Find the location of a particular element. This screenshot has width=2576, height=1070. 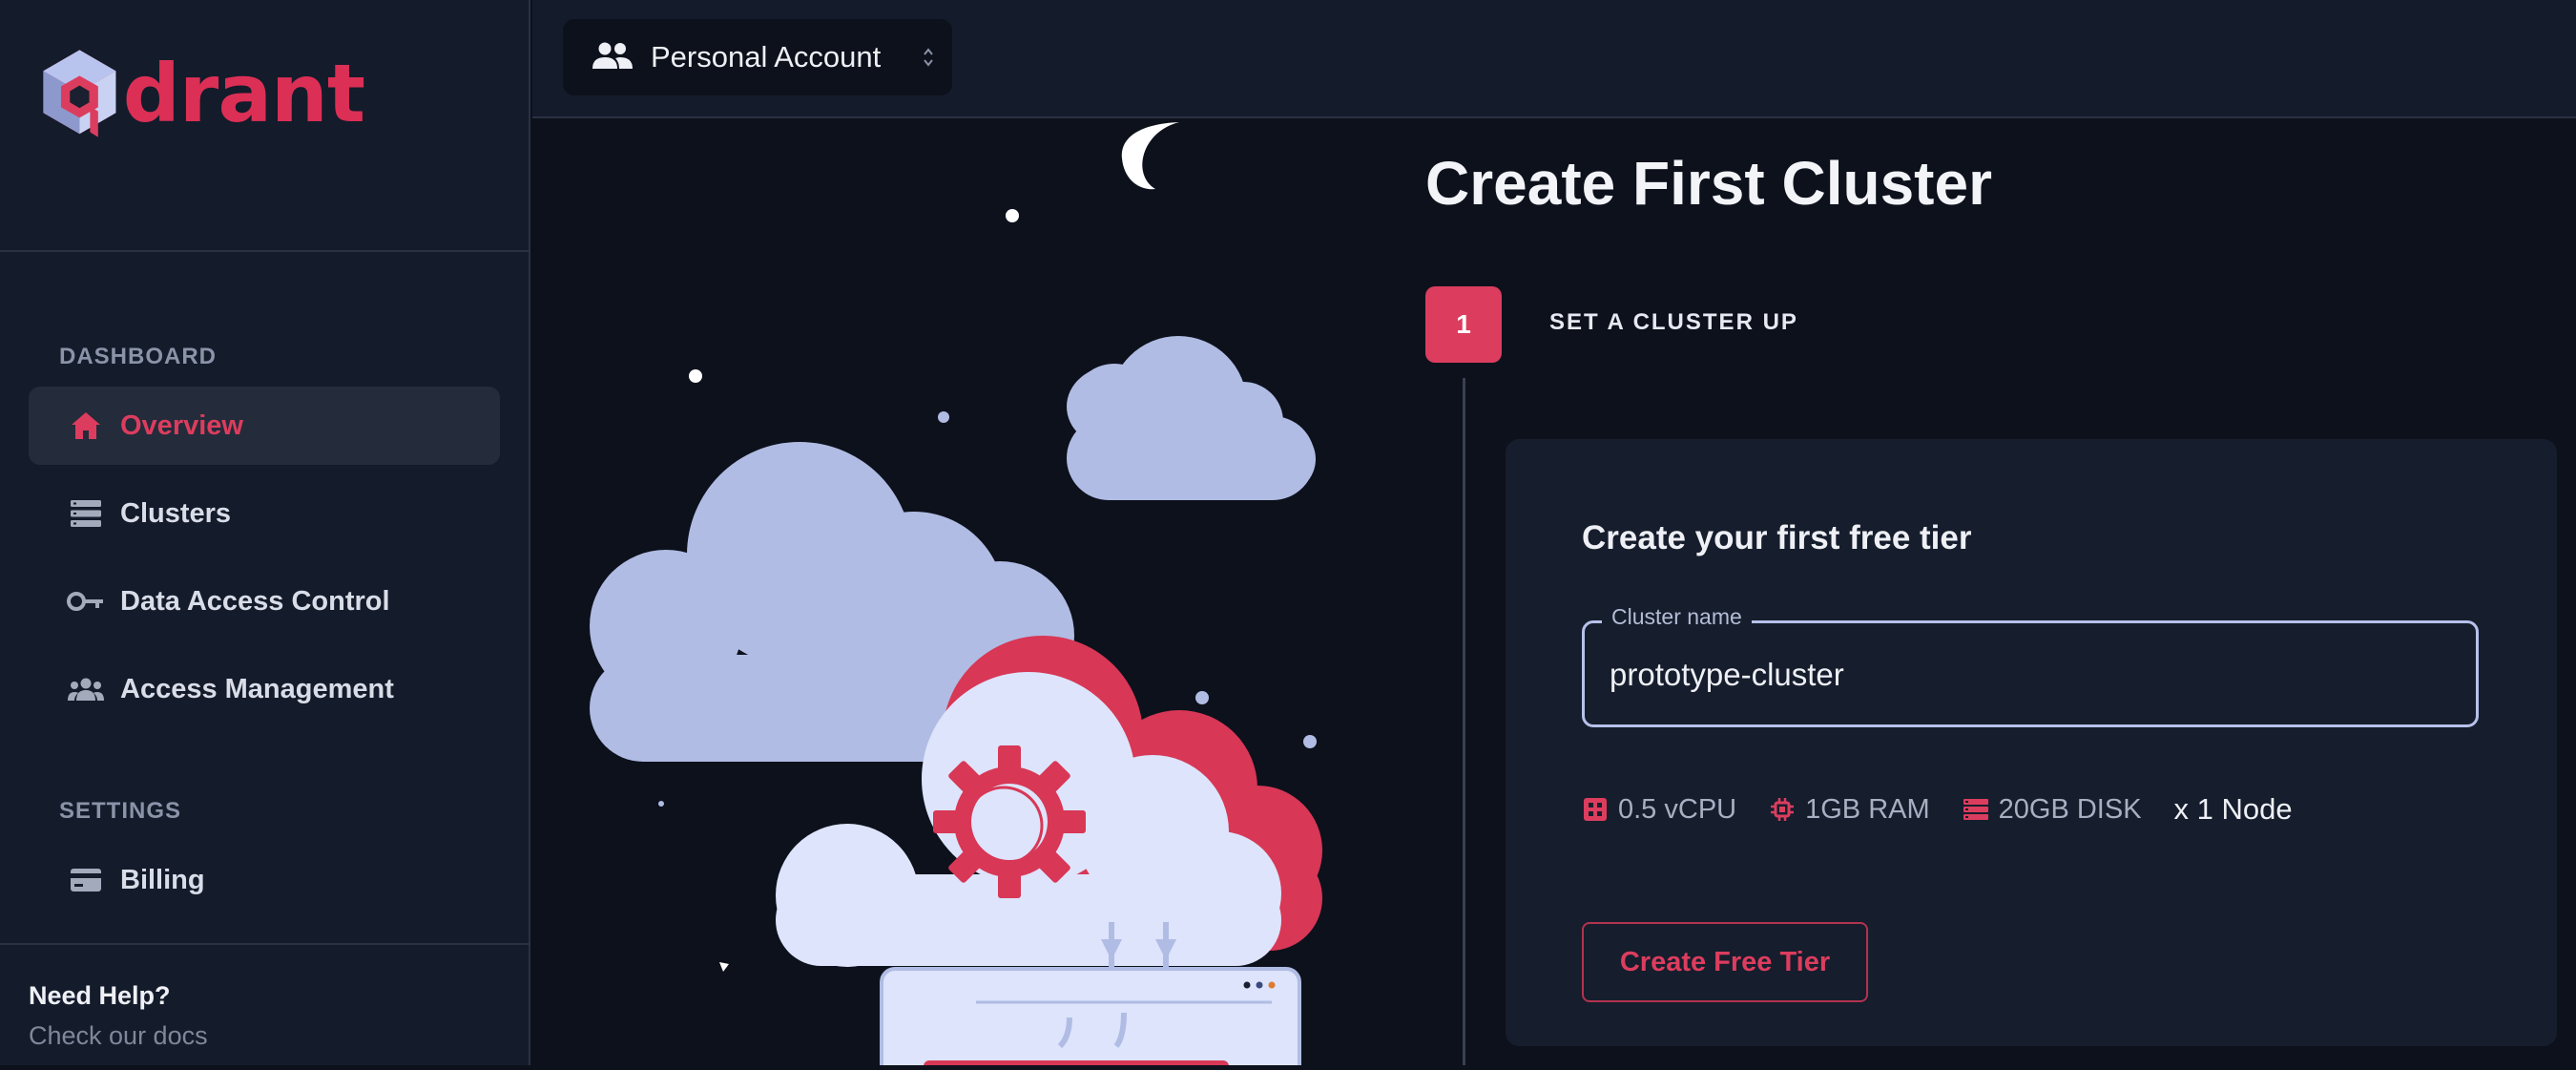

help-title: Need Help? is located at coordinates (100, 995).